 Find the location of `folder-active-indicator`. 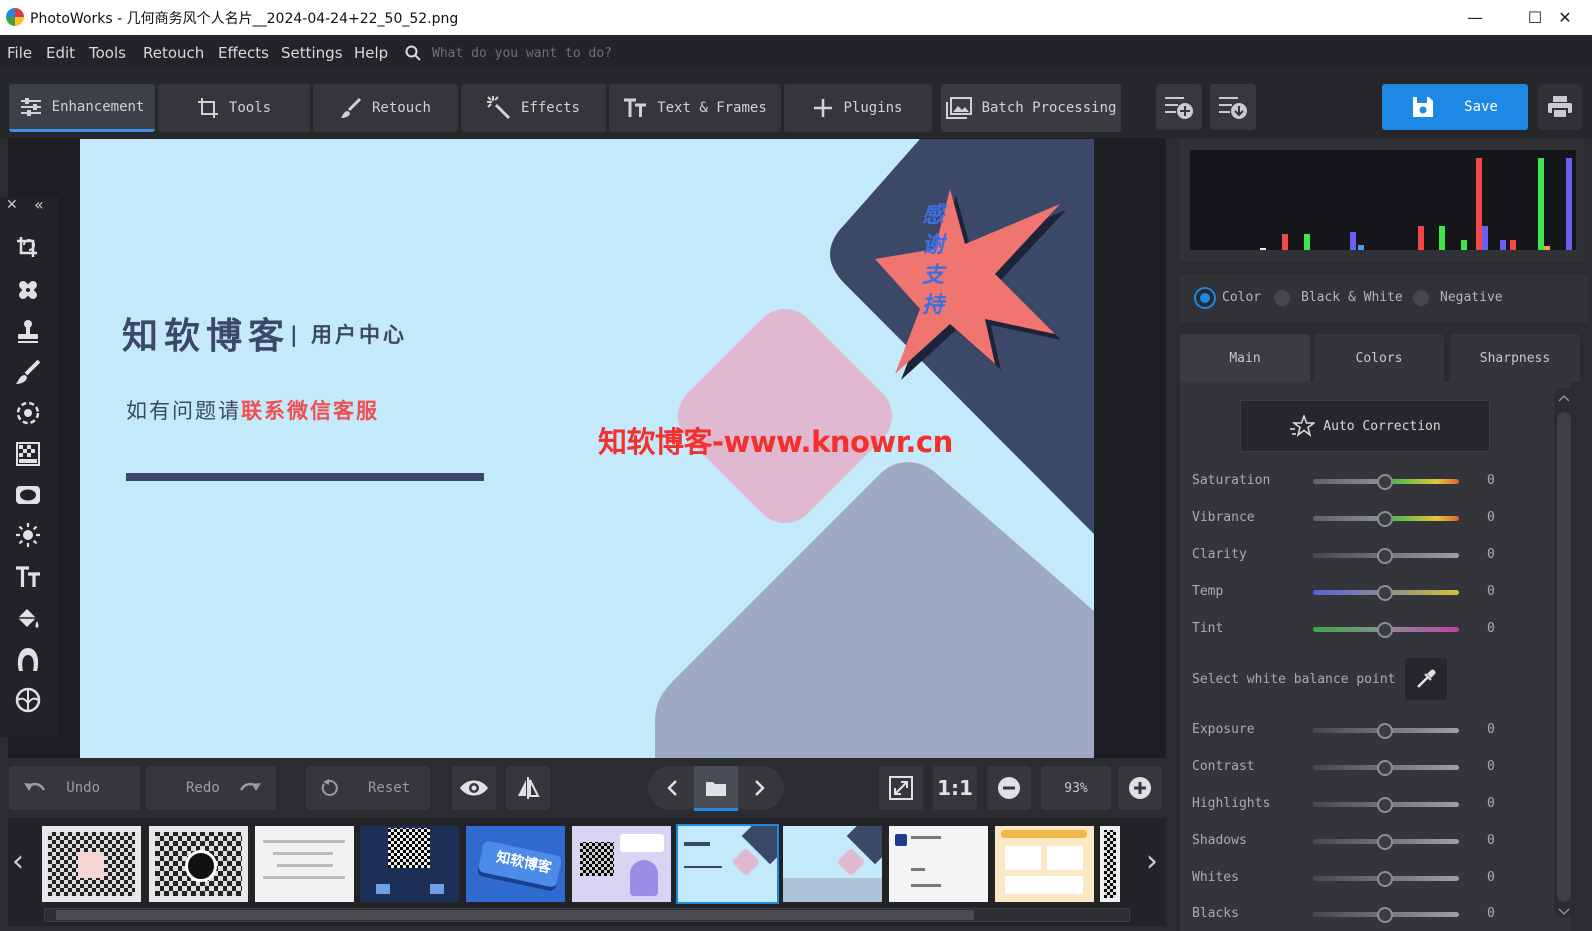

folder-active-indicator is located at coordinates (716, 809).